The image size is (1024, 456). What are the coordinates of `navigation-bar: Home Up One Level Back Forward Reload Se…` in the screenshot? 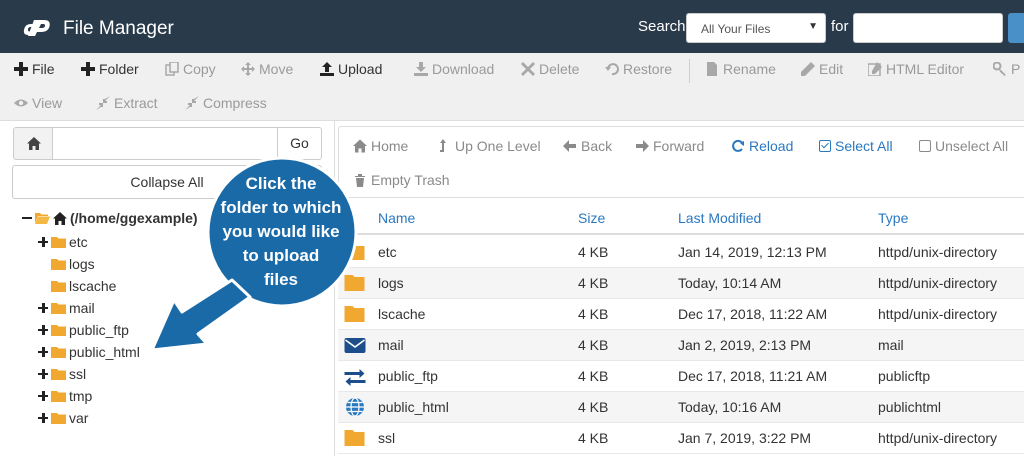 It's located at (681, 162).